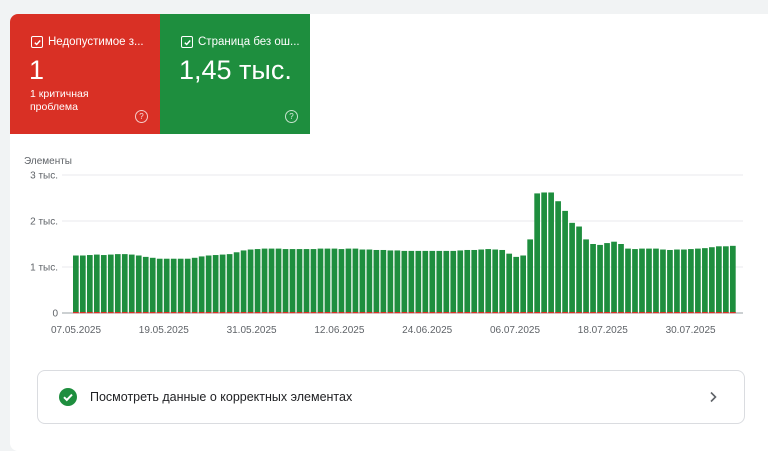 This screenshot has width=768, height=451. What do you see at coordinates (164, 330) in the screenshot?
I see `x-tick-label: 19.05.2025` at bounding box center [164, 330].